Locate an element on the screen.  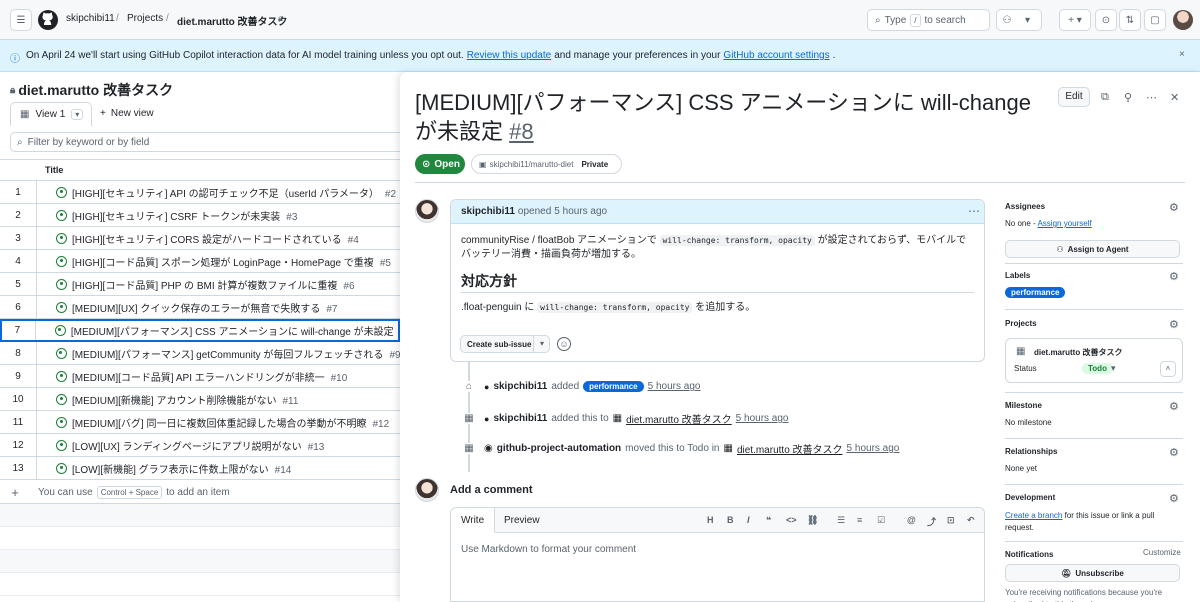
create-branch-link: Create a branch is located at coordinates (1033, 515).